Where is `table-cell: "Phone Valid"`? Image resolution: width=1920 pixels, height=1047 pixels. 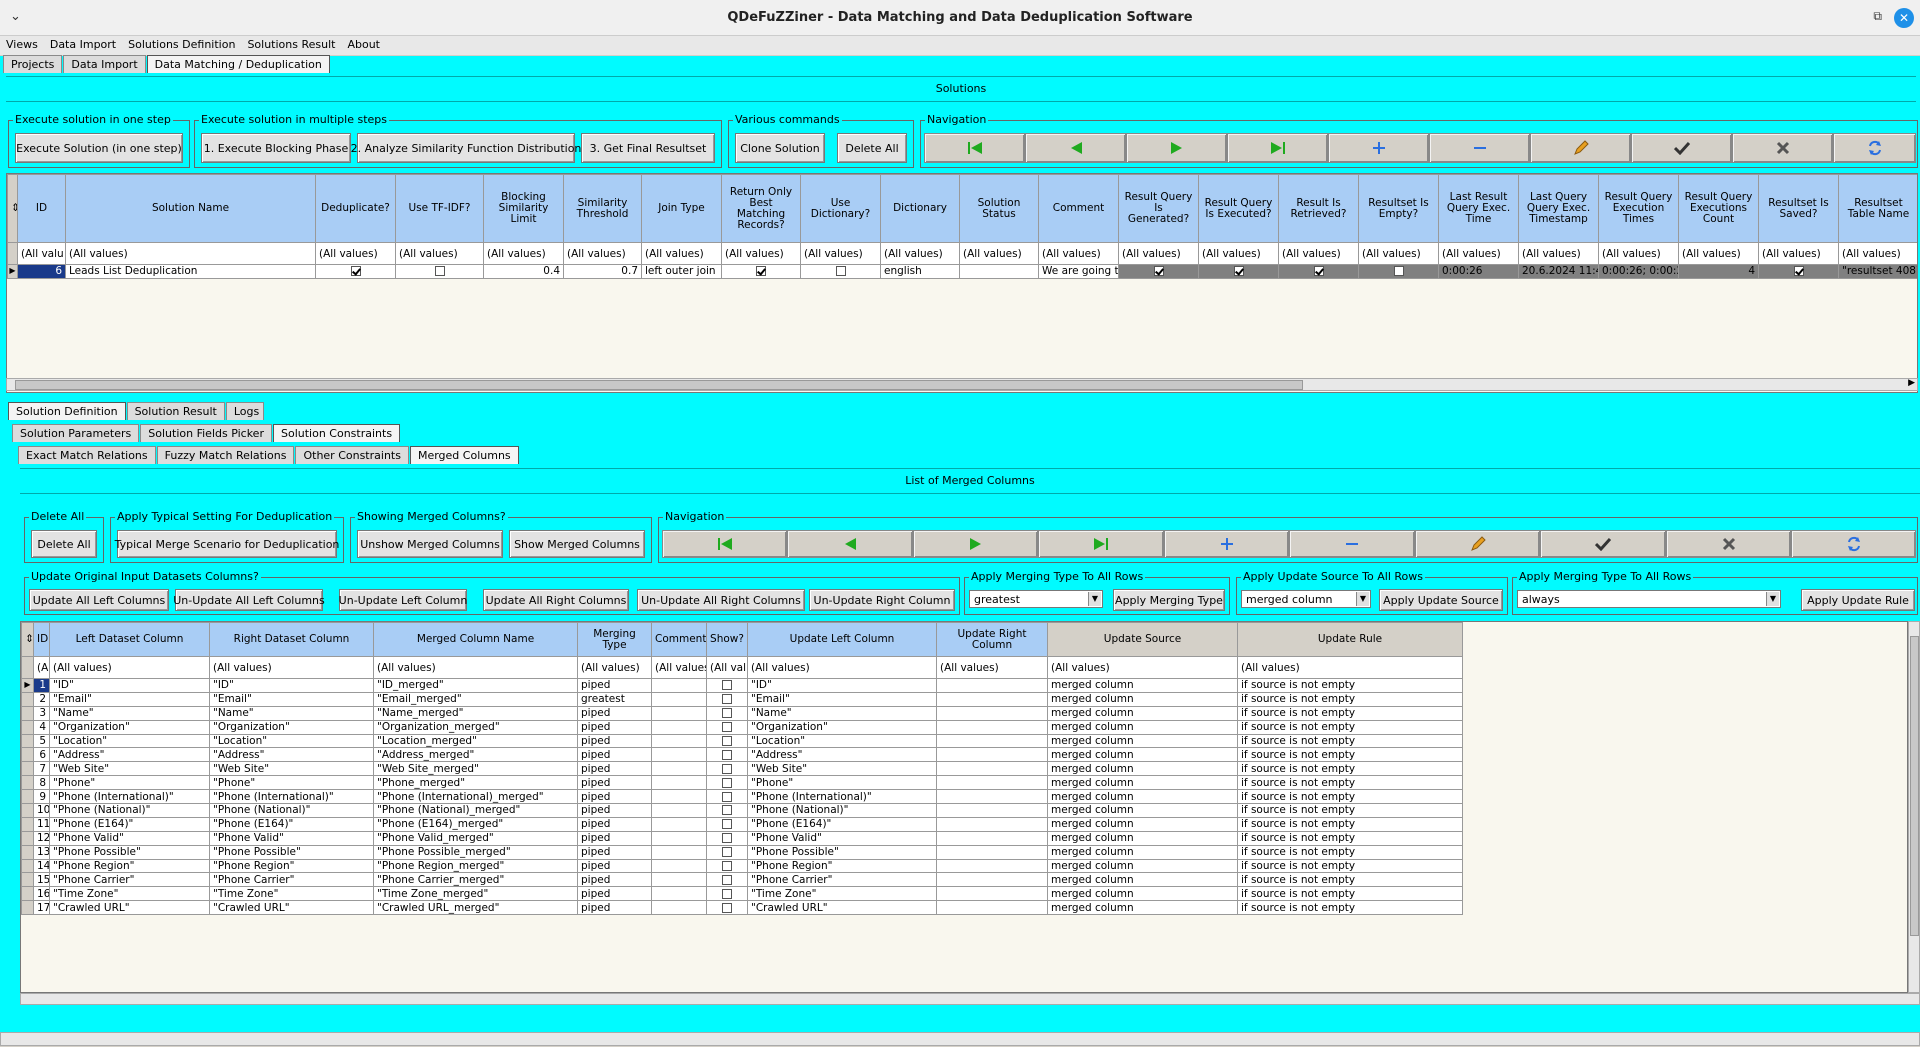
table-cell: "Phone Valid" is located at coordinates (291, 838).